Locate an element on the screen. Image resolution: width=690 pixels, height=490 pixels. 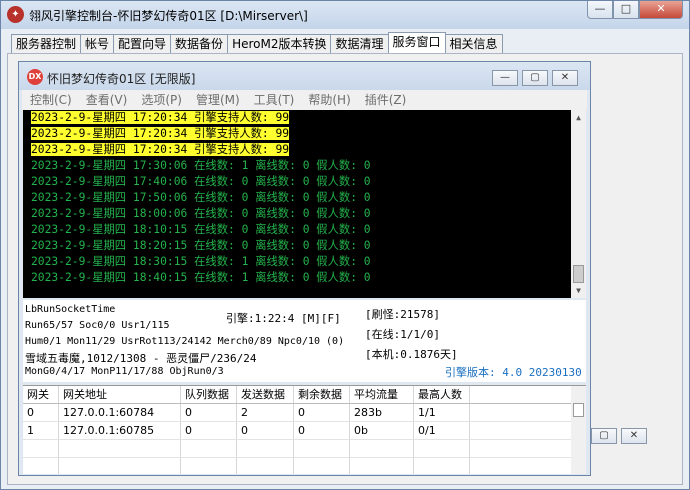
table-cell: 1 is located at coordinates (41, 430).